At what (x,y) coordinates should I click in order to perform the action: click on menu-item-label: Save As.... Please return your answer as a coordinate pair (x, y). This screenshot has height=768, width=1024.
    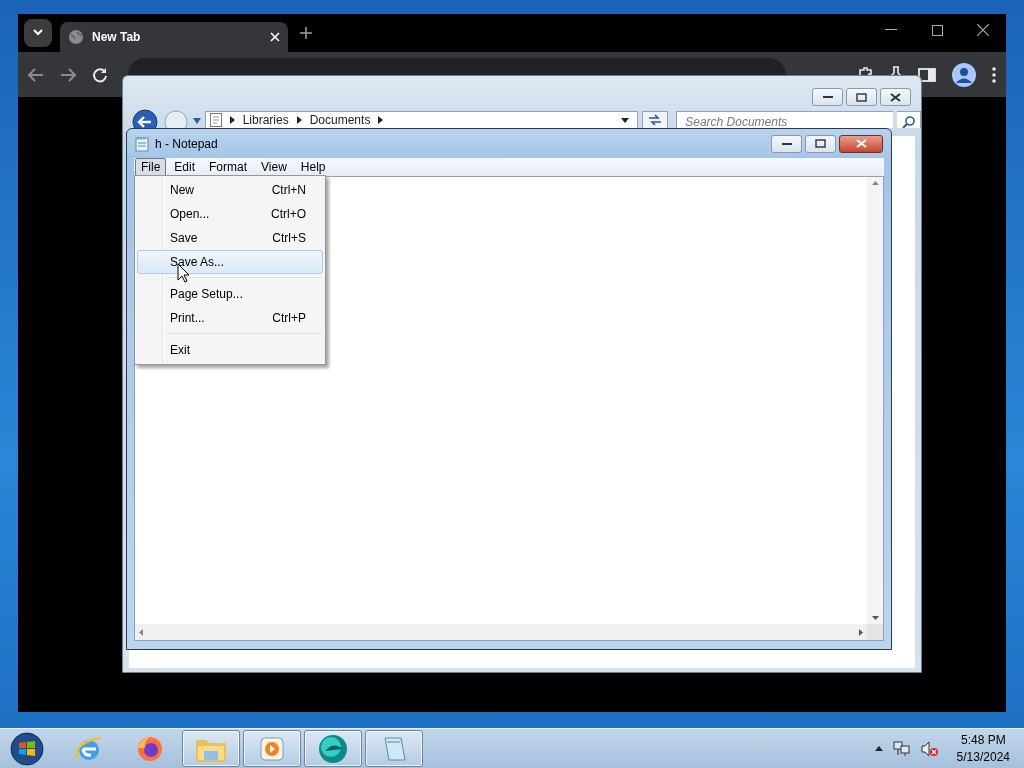
    Looking at the image, I should click on (198, 262).